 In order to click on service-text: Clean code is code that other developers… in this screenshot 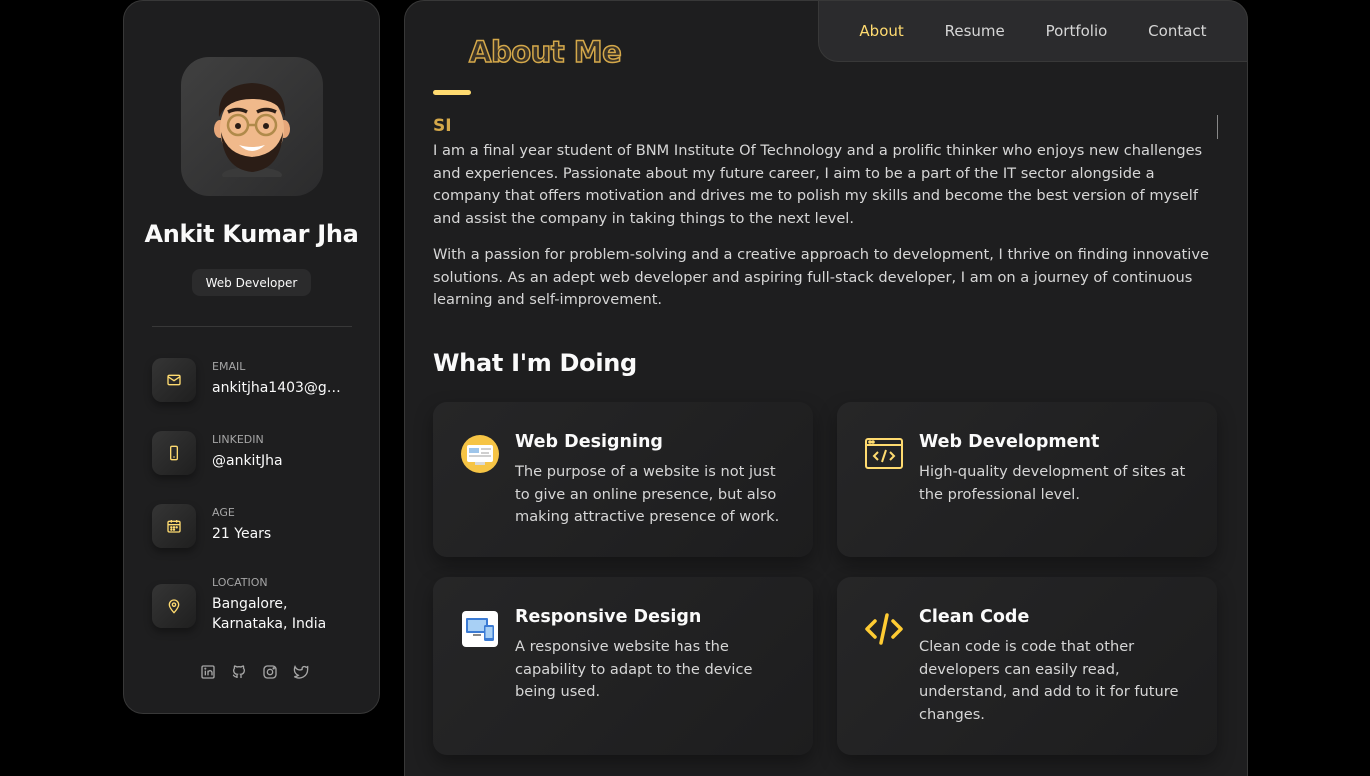, I will do `click(1049, 680)`.